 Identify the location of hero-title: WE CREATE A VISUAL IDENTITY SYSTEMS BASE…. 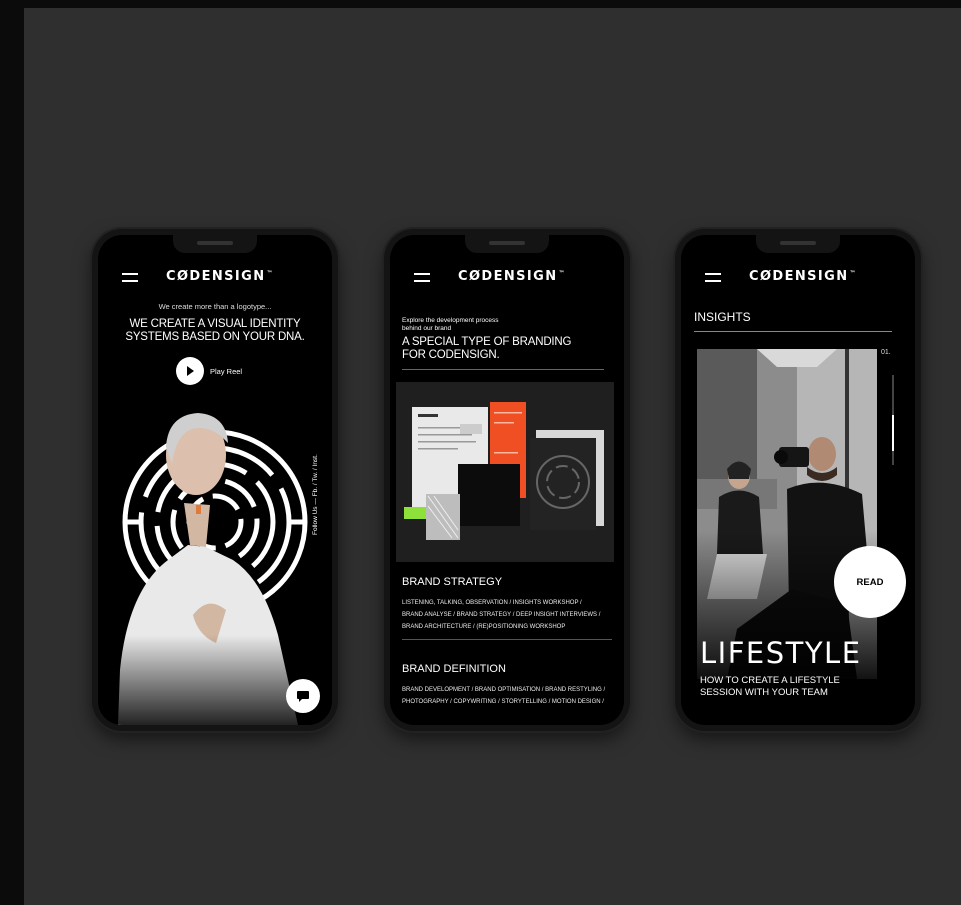
(215, 330).